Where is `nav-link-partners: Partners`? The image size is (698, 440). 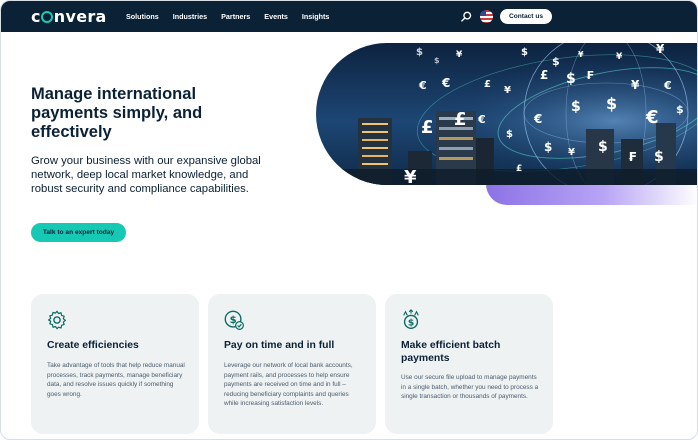
nav-link-partners: Partners is located at coordinates (235, 16).